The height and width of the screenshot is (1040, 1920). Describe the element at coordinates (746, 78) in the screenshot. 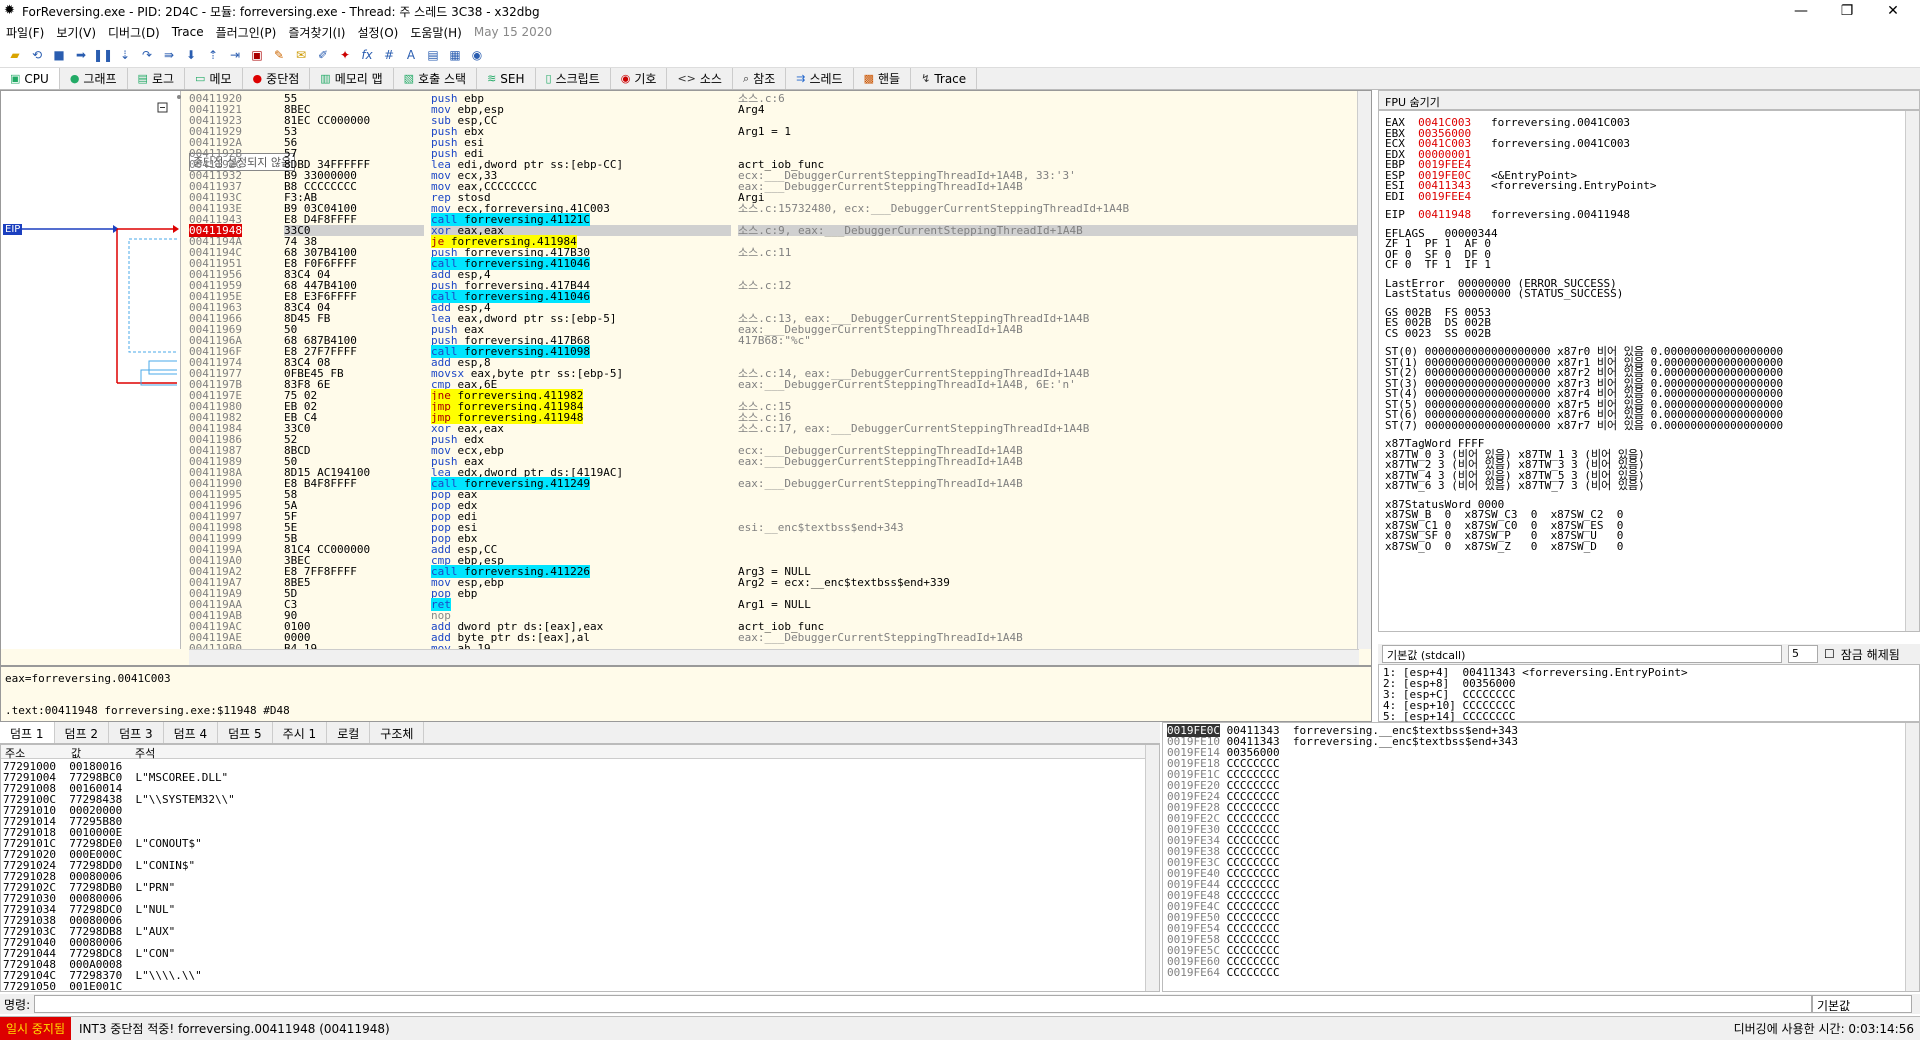

I see `references-icon: ⌕` at that location.